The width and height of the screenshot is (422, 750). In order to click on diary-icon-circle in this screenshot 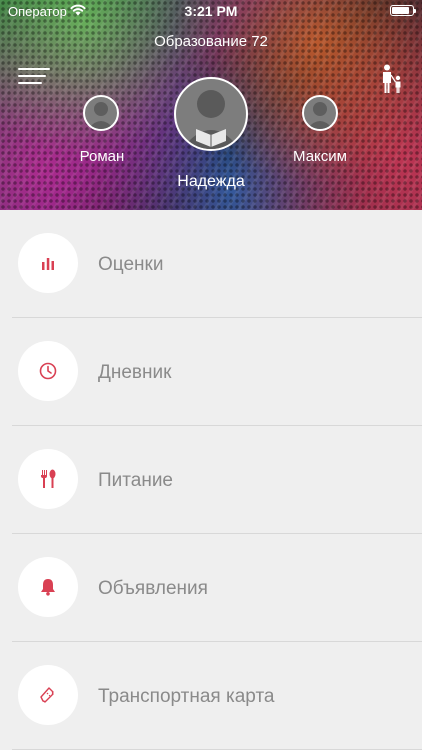, I will do `click(48, 371)`.